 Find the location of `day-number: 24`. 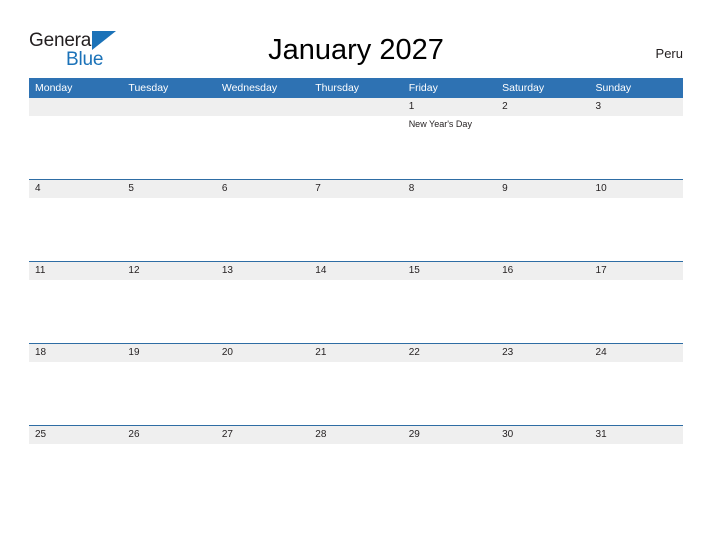

day-number: 24 is located at coordinates (636, 353).